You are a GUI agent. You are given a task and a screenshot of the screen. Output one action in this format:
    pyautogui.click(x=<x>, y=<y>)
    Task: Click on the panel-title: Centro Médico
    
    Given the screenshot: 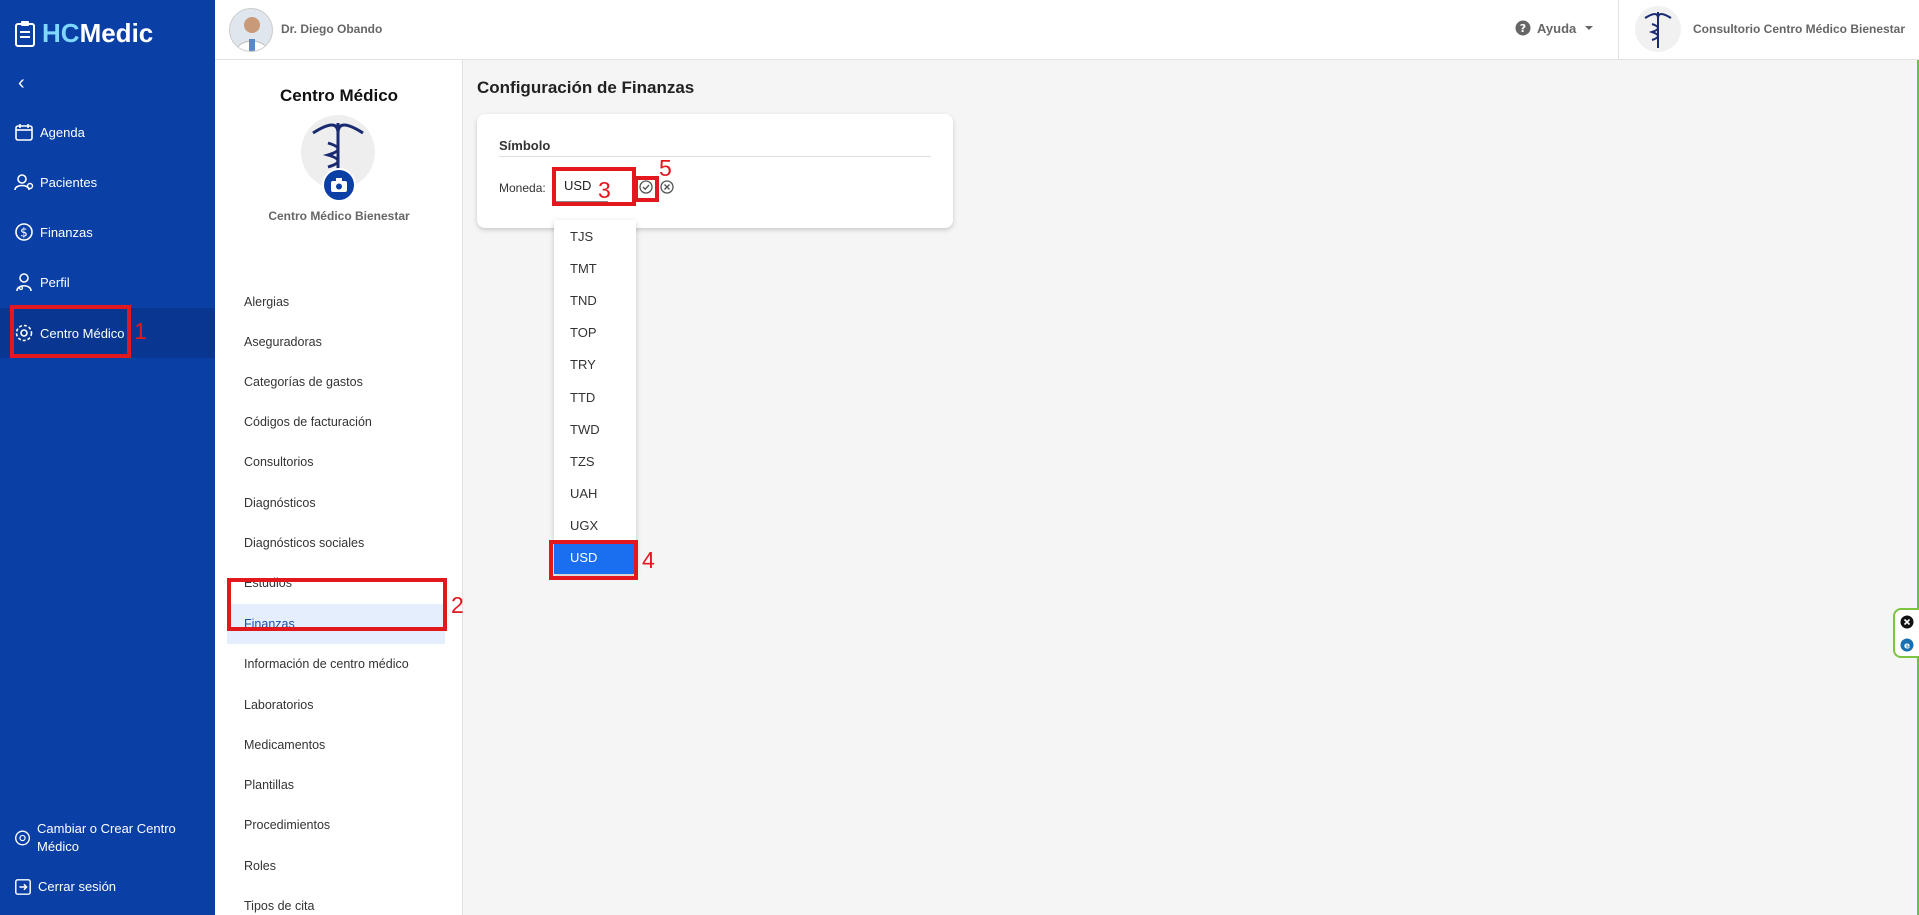 What is the action you would take?
    pyautogui.click(x=339, y=95)
    